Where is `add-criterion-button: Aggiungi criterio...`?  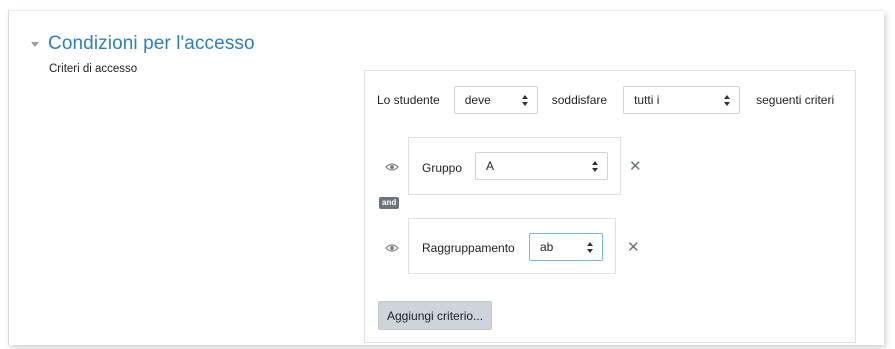 add-criterion-button: Aggiungi criterio... is located at coordinates (435, 315).